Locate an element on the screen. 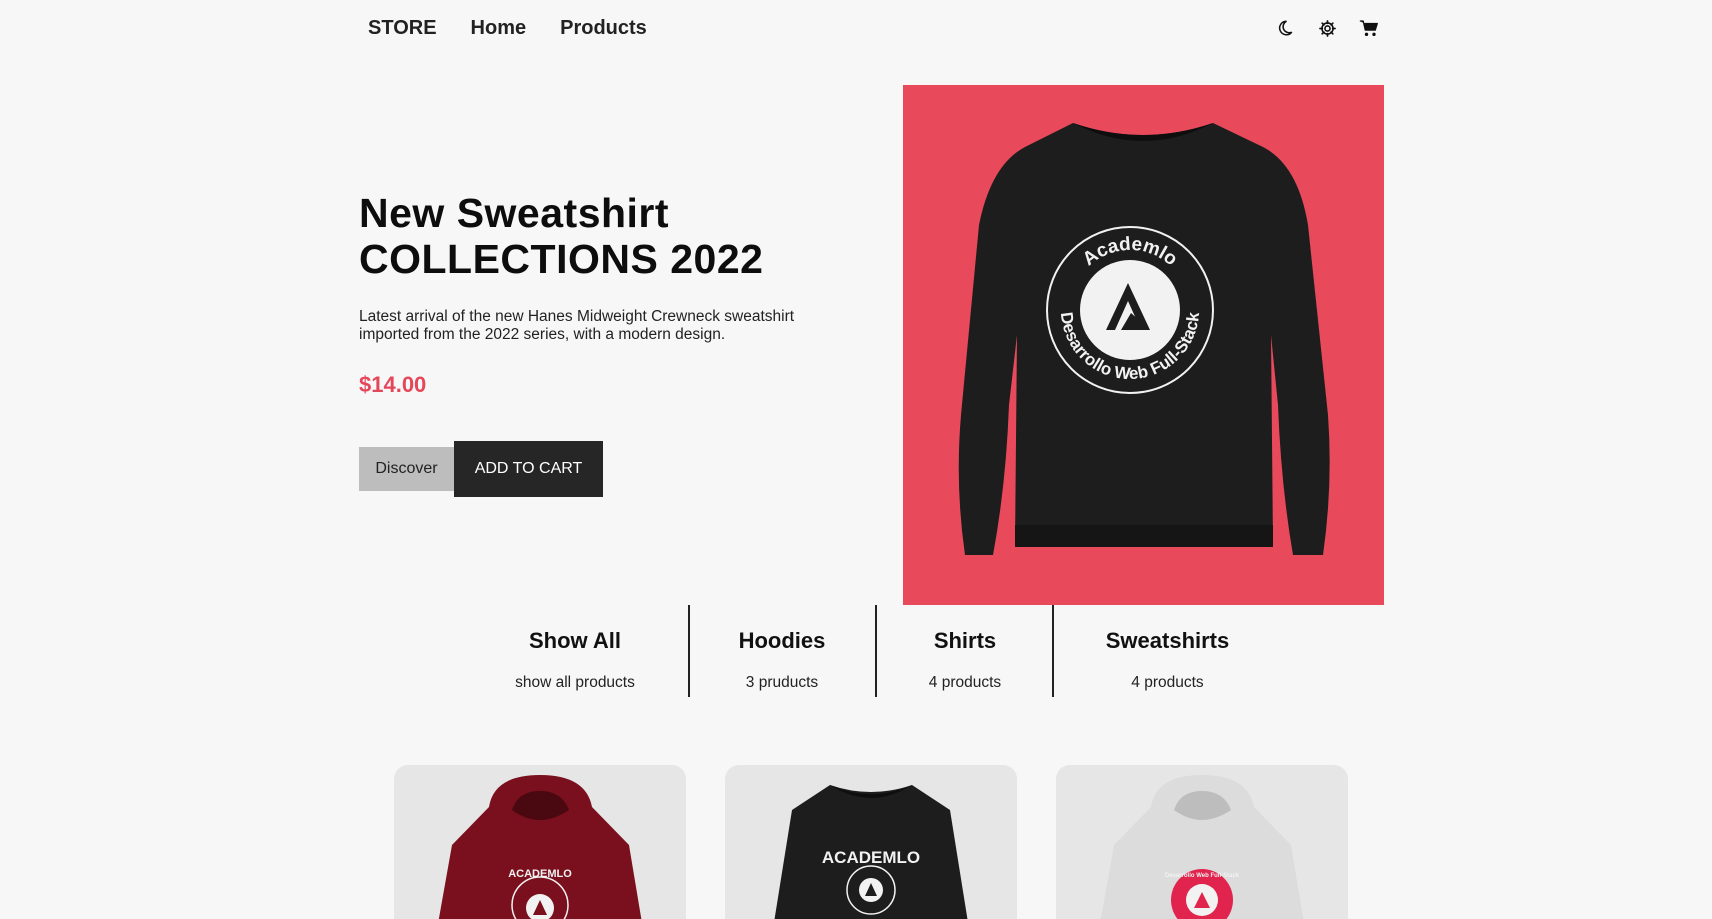 The height and width of the screenshot is (919, 1712). main-nav: STORE Home Products is located at coordinates (507, 28).